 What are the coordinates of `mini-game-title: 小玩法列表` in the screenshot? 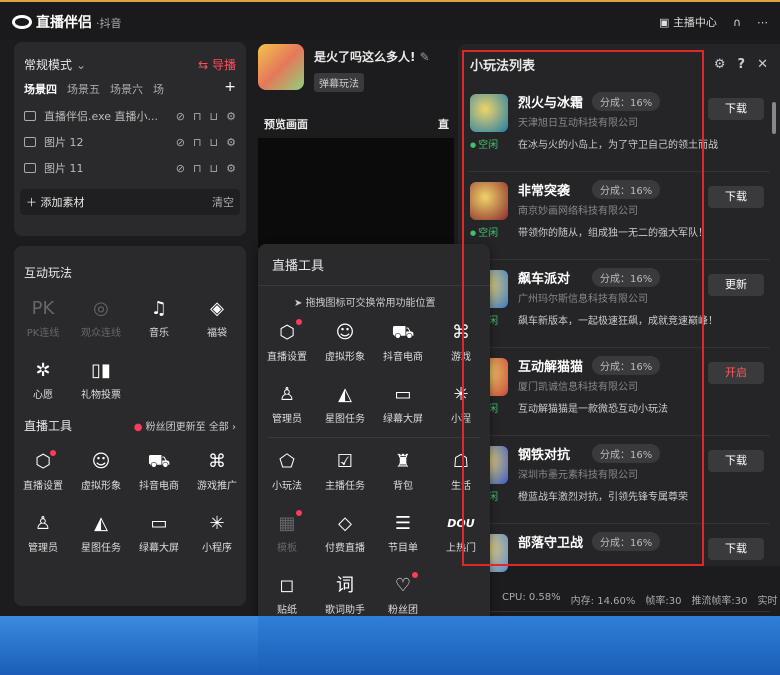 It's located at (503, 66).